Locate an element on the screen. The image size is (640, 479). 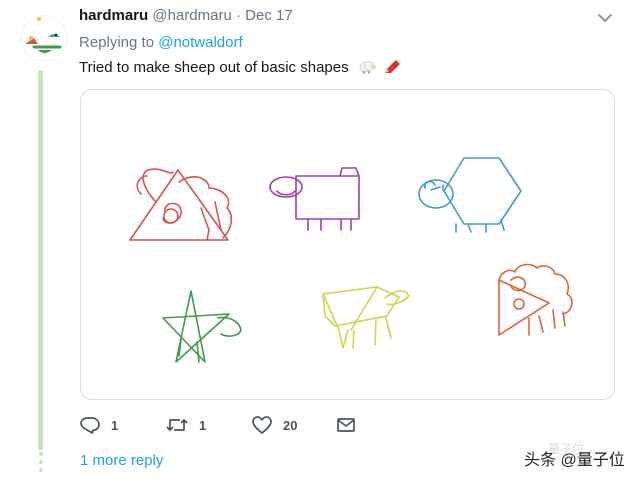
sheep-emoji is located at coordinates (367, 67).